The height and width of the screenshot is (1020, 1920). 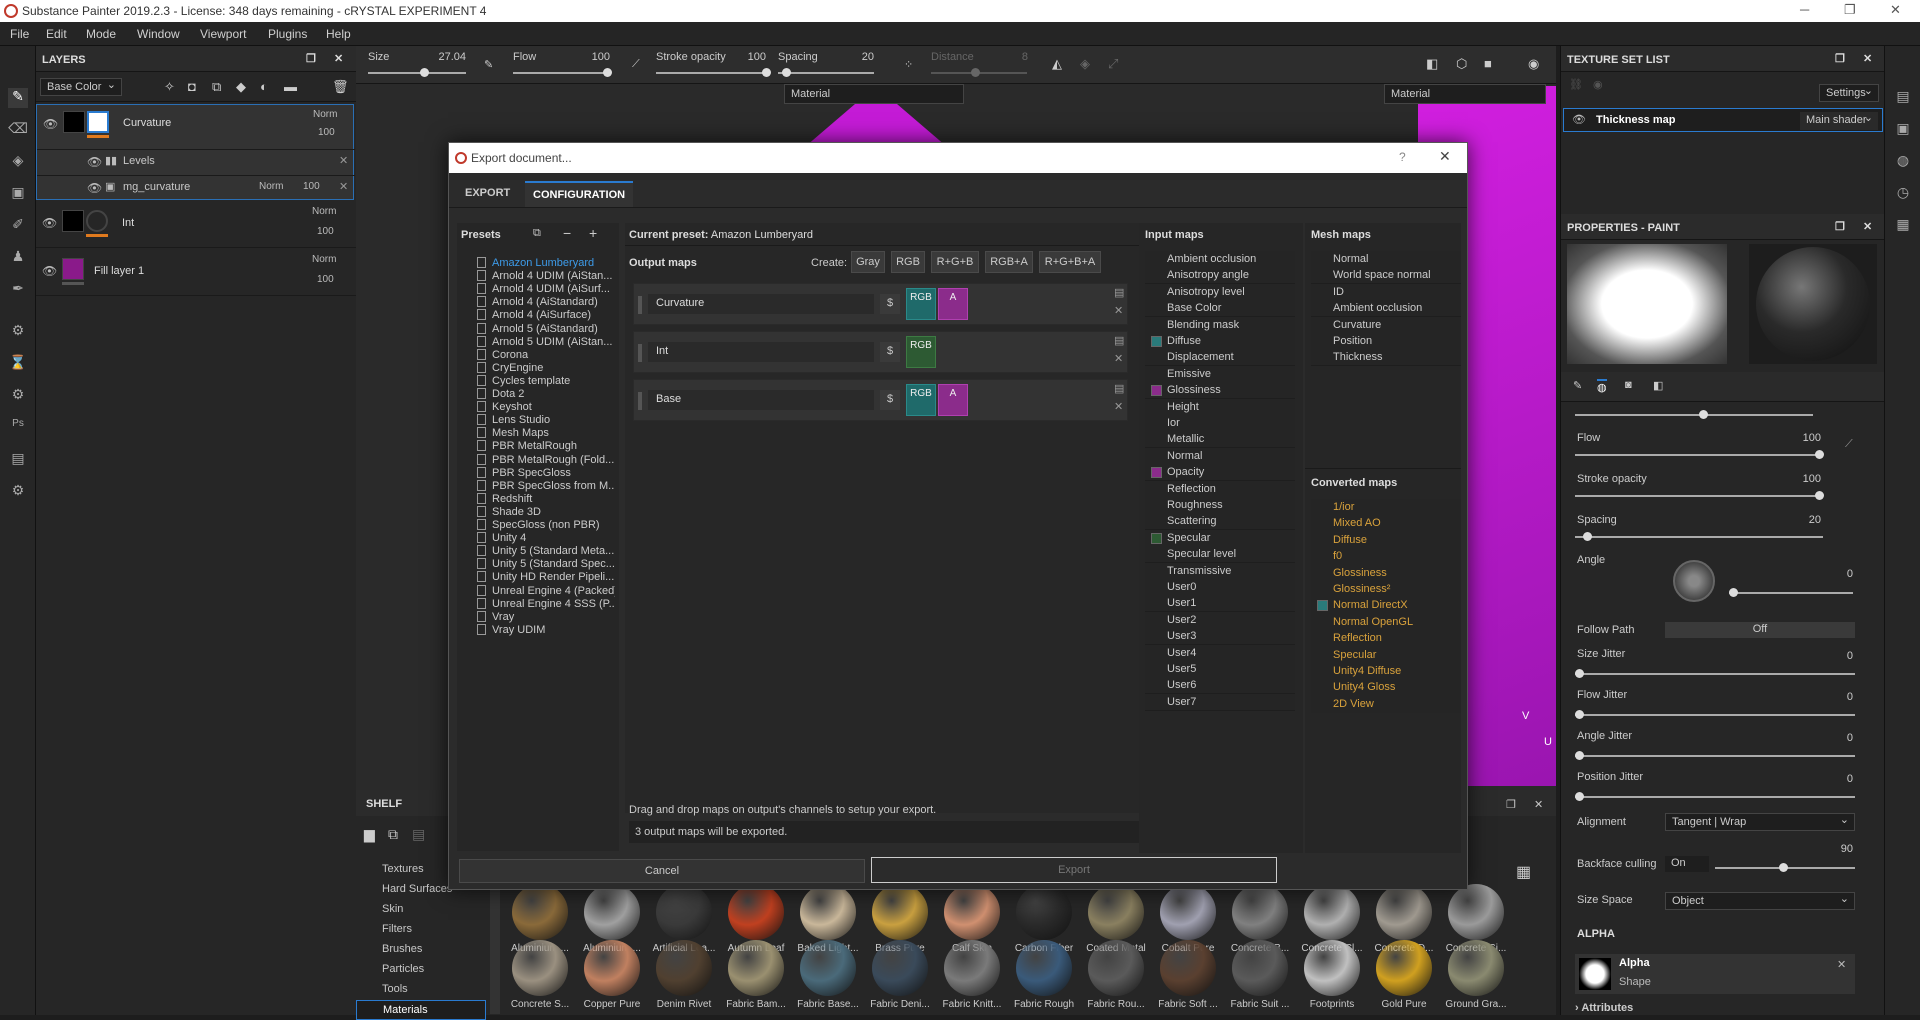 What do you see at coordinates (546, 367) in the screenshot?
I see `preset-item: CryEngine` at bounding box center [546, 367].